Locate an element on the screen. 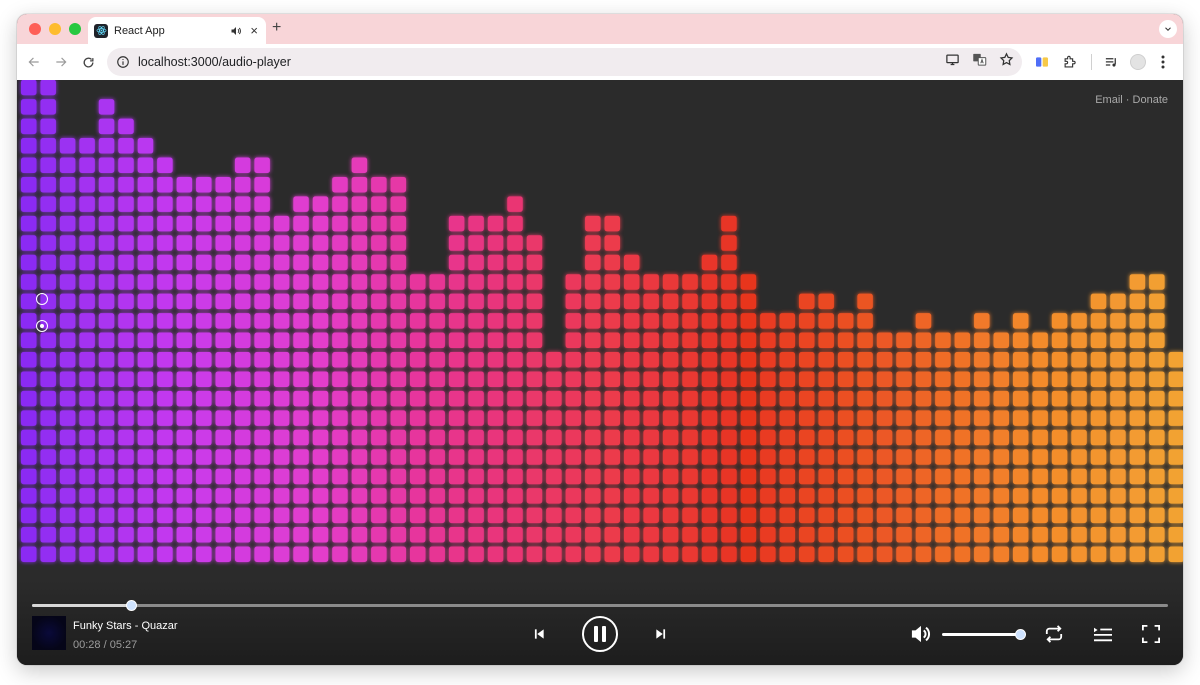 The width and height of the screenshot is (1200, 685). maximize-window-button is located at coordinates (75, 29).